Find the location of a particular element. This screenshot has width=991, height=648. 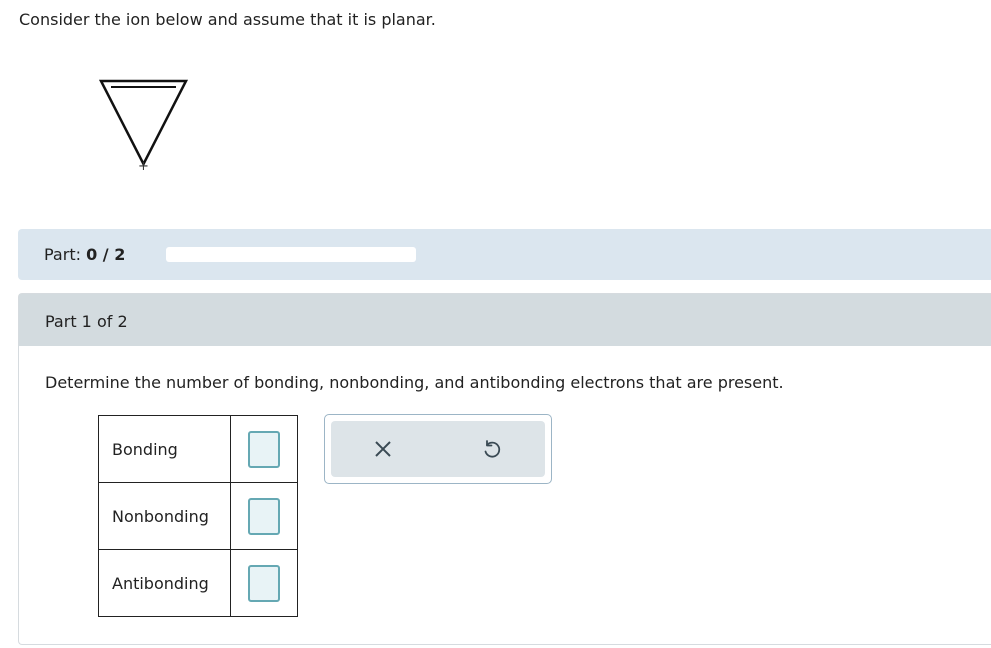

part-score-value: 0 / 2 is located at coordinates (106, 254).